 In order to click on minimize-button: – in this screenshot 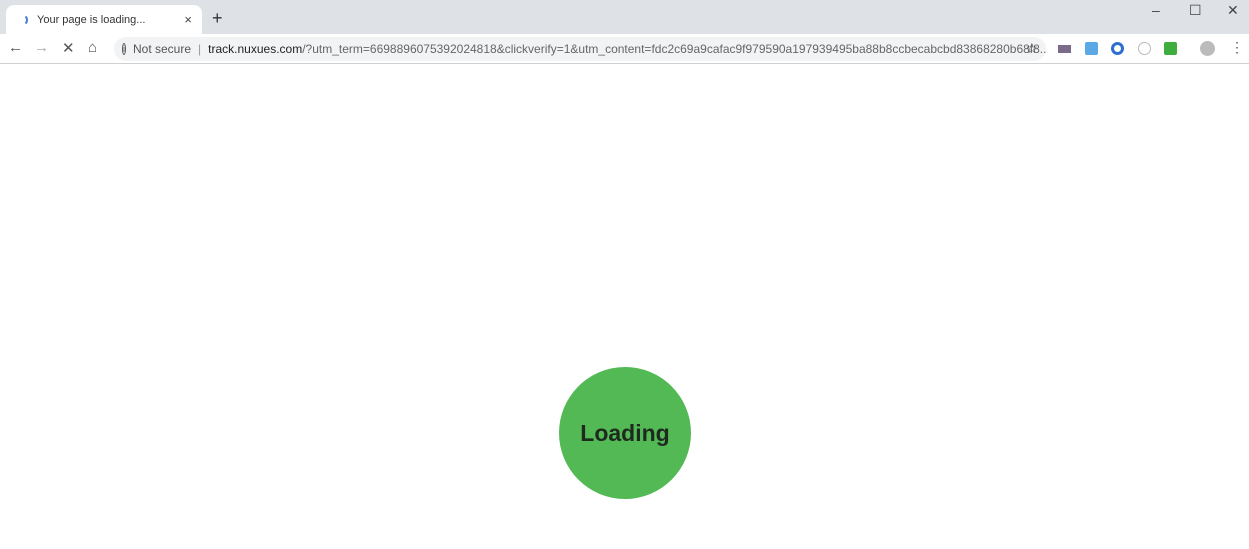, I will do `click(1156, 10)`.